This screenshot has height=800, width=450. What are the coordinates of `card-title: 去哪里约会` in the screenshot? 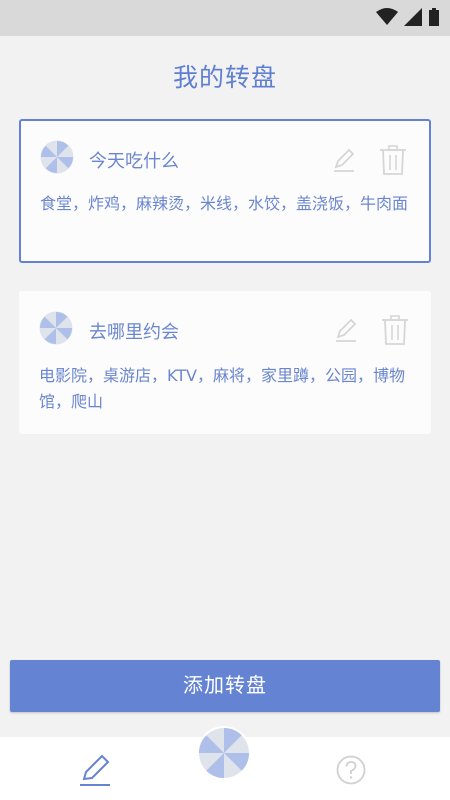 It's located at (134, 332).